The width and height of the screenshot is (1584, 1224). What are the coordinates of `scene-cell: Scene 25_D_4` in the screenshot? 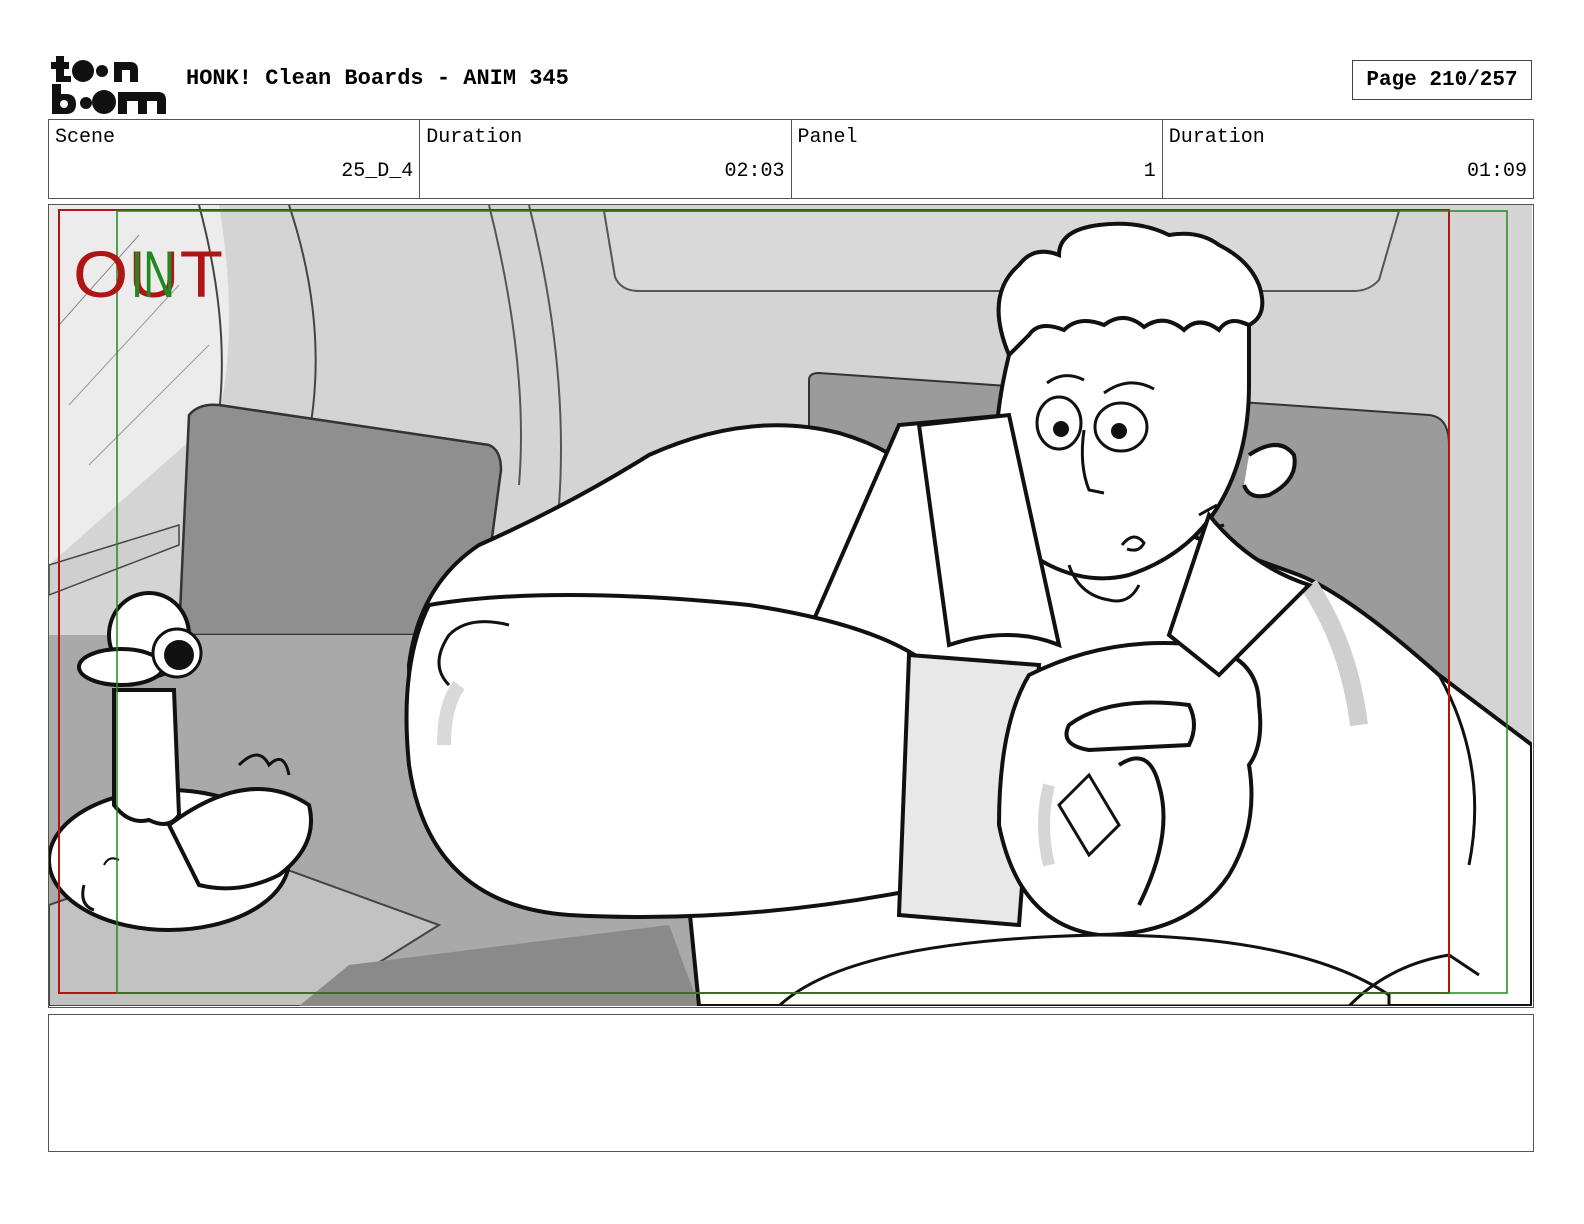 It's located at (235, 159).